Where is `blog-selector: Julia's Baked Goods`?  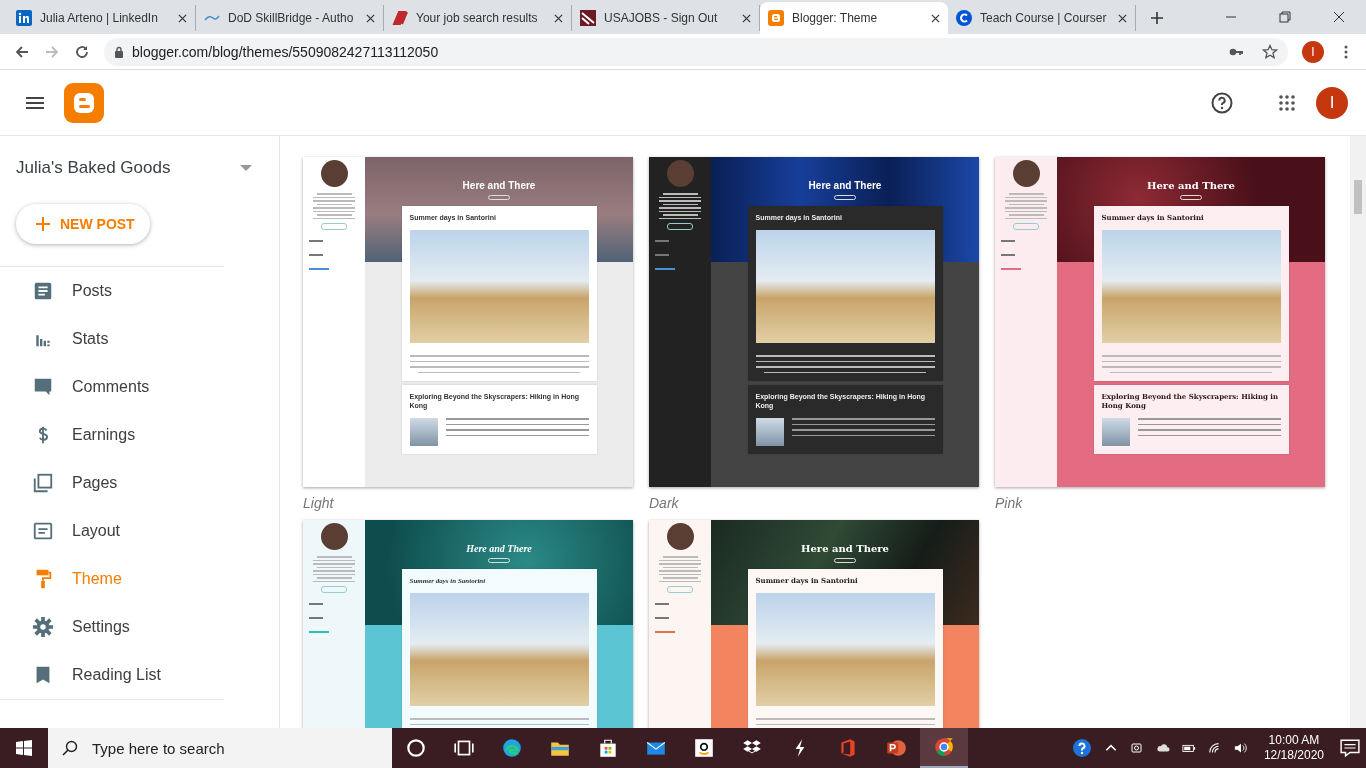 blog-selector: Julia's Baked Goods is located at coordinates (134, 168).